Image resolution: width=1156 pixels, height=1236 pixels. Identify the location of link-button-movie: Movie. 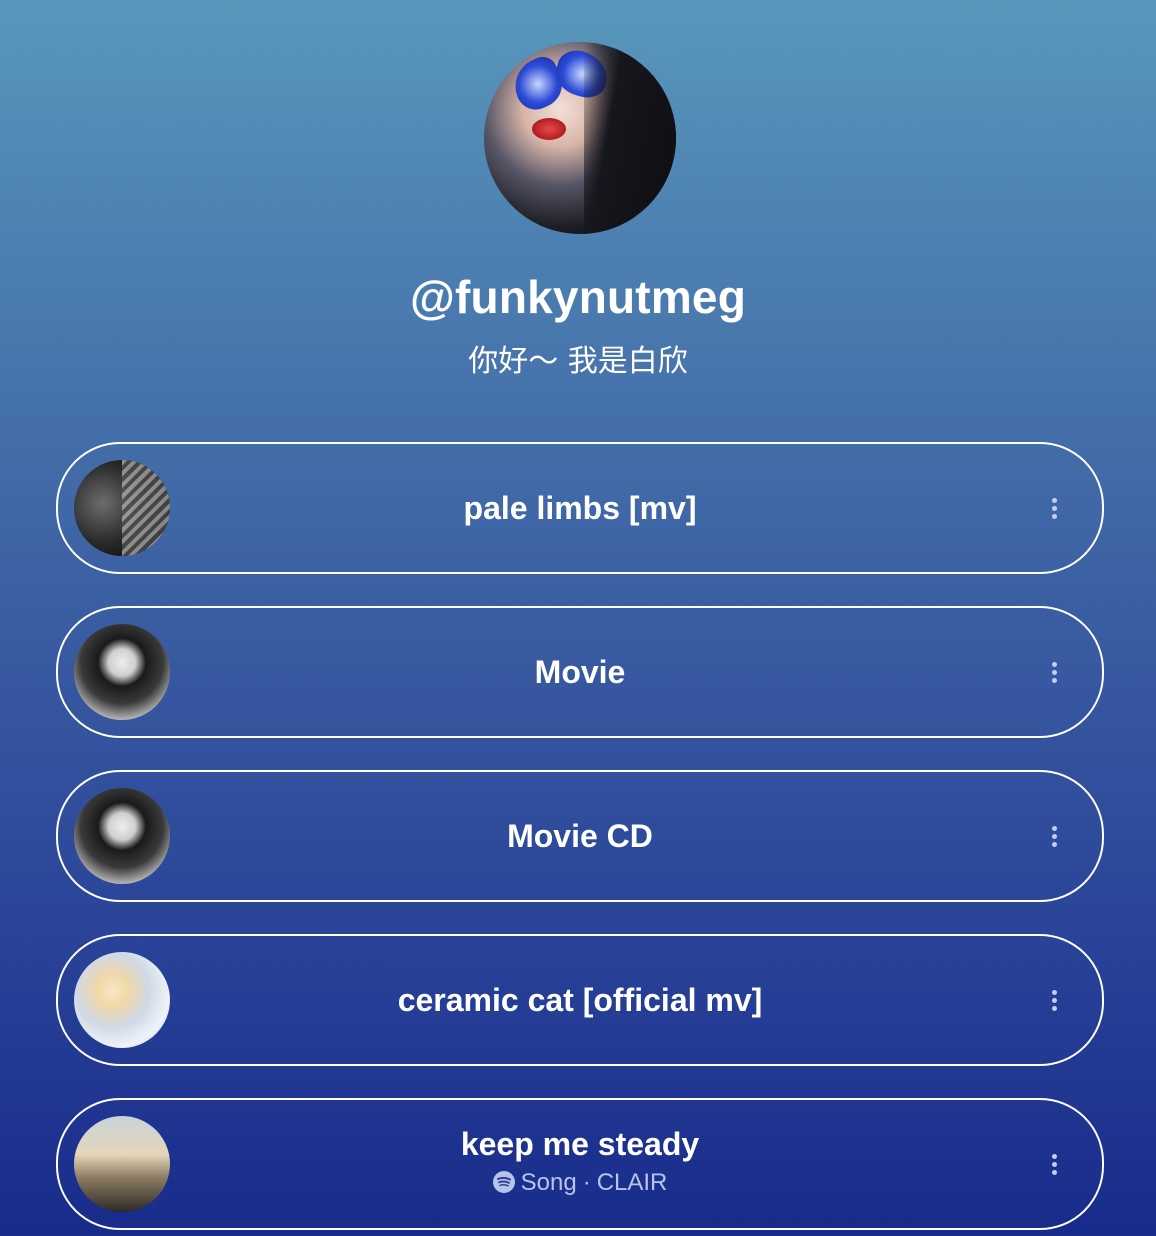
(580, 672).